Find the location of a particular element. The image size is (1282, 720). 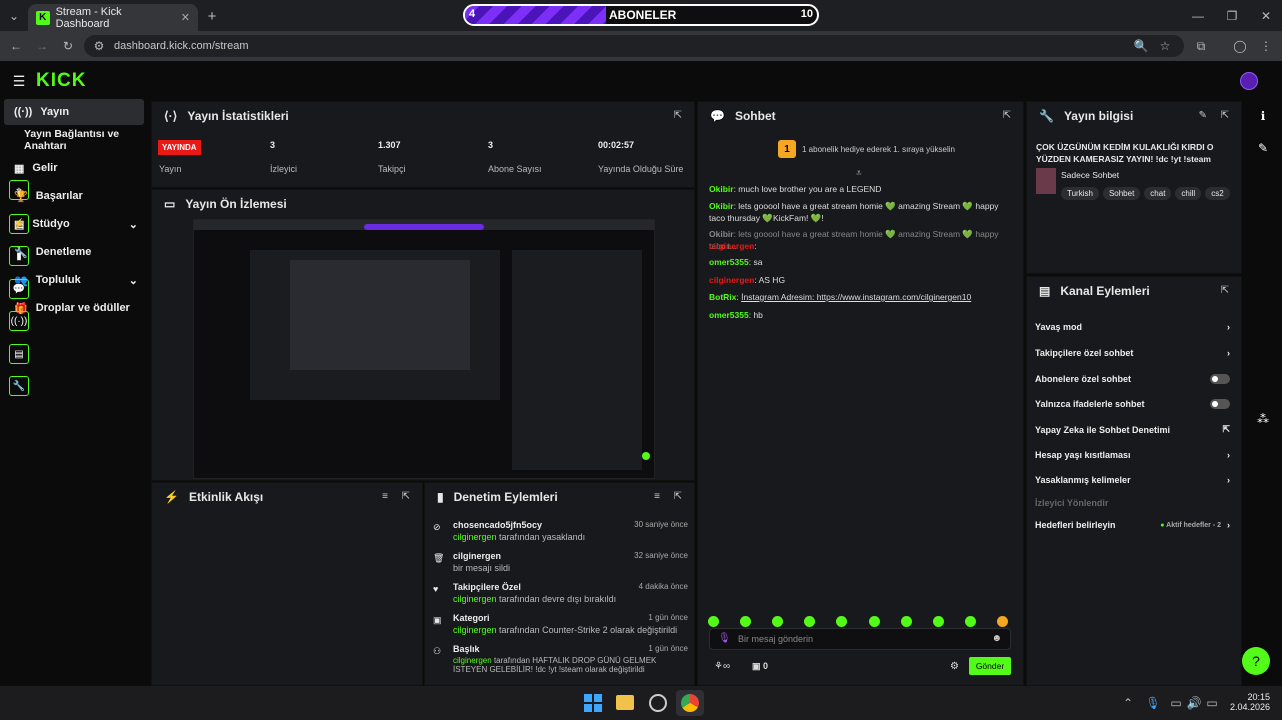

tray-chevron-icon: ⌃ is located at coordinates (1128, 703).